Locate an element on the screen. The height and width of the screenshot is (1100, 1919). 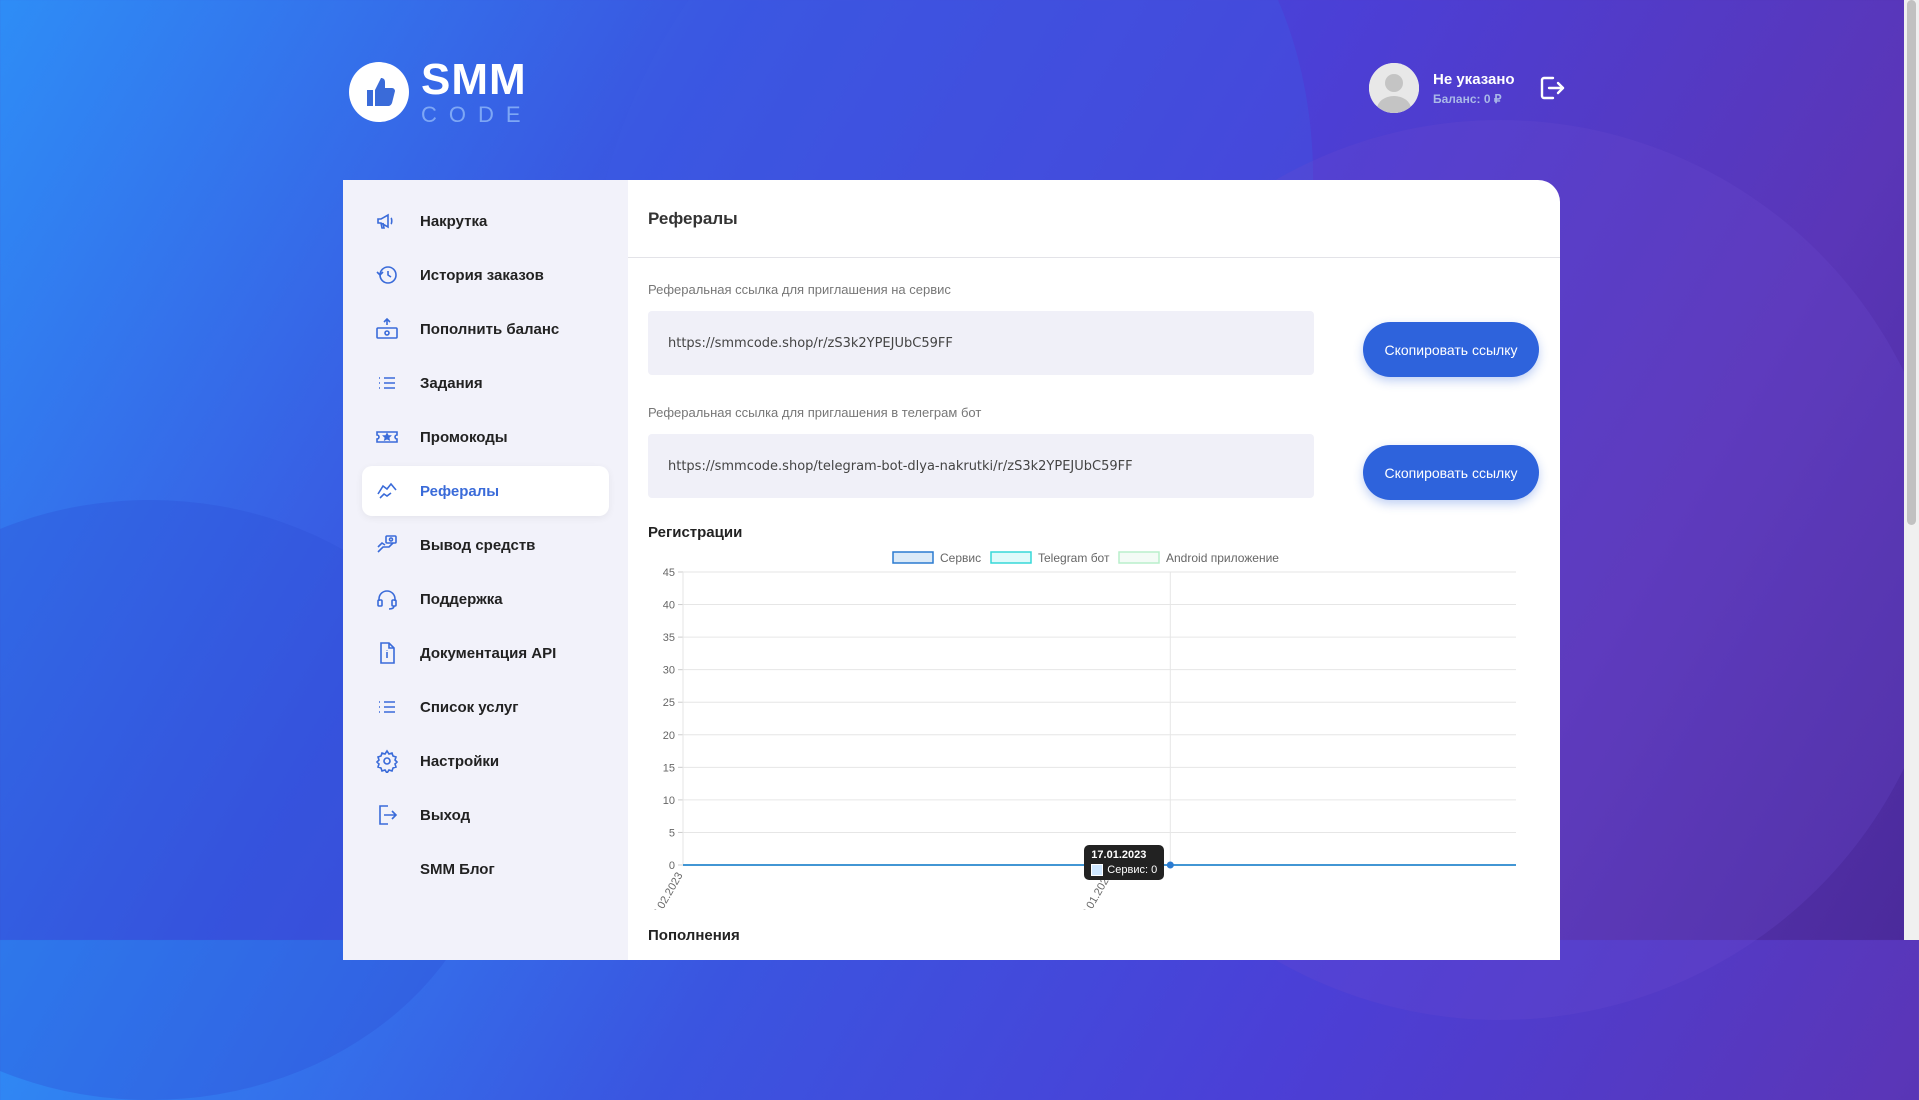
y-tick-label: 45 is located at coordinates (669, 573).